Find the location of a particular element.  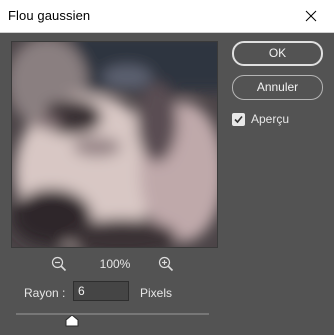

zoom-out-icon is located at coordinates (59, 264).